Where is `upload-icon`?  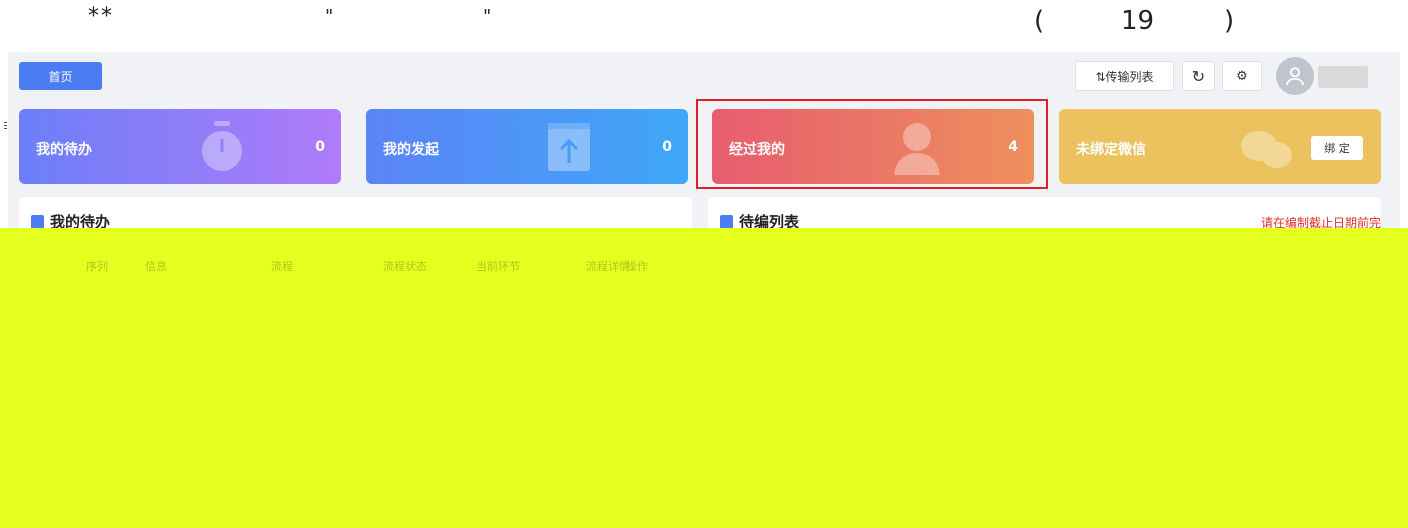
upload-icon is located at coordinates (569, 147).